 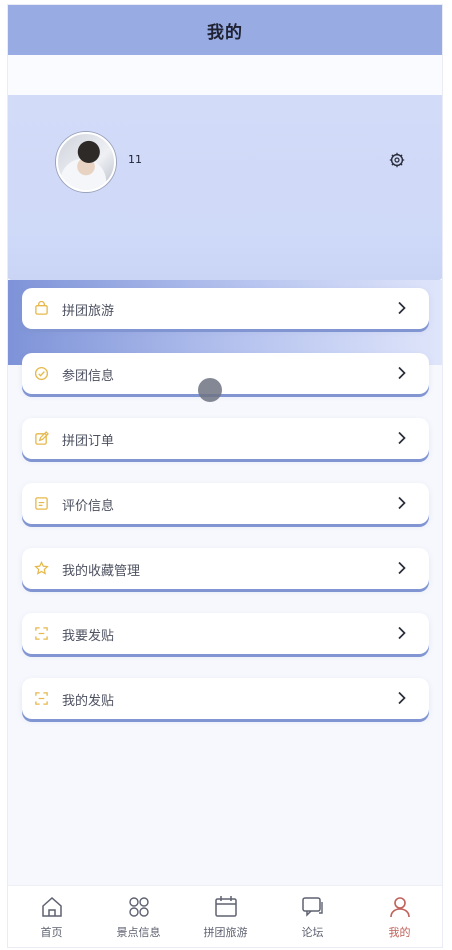 What do you see at coordinates (225, 906) in the screenshot?
I see `calendar-icon` at bounding box center [225, 906].